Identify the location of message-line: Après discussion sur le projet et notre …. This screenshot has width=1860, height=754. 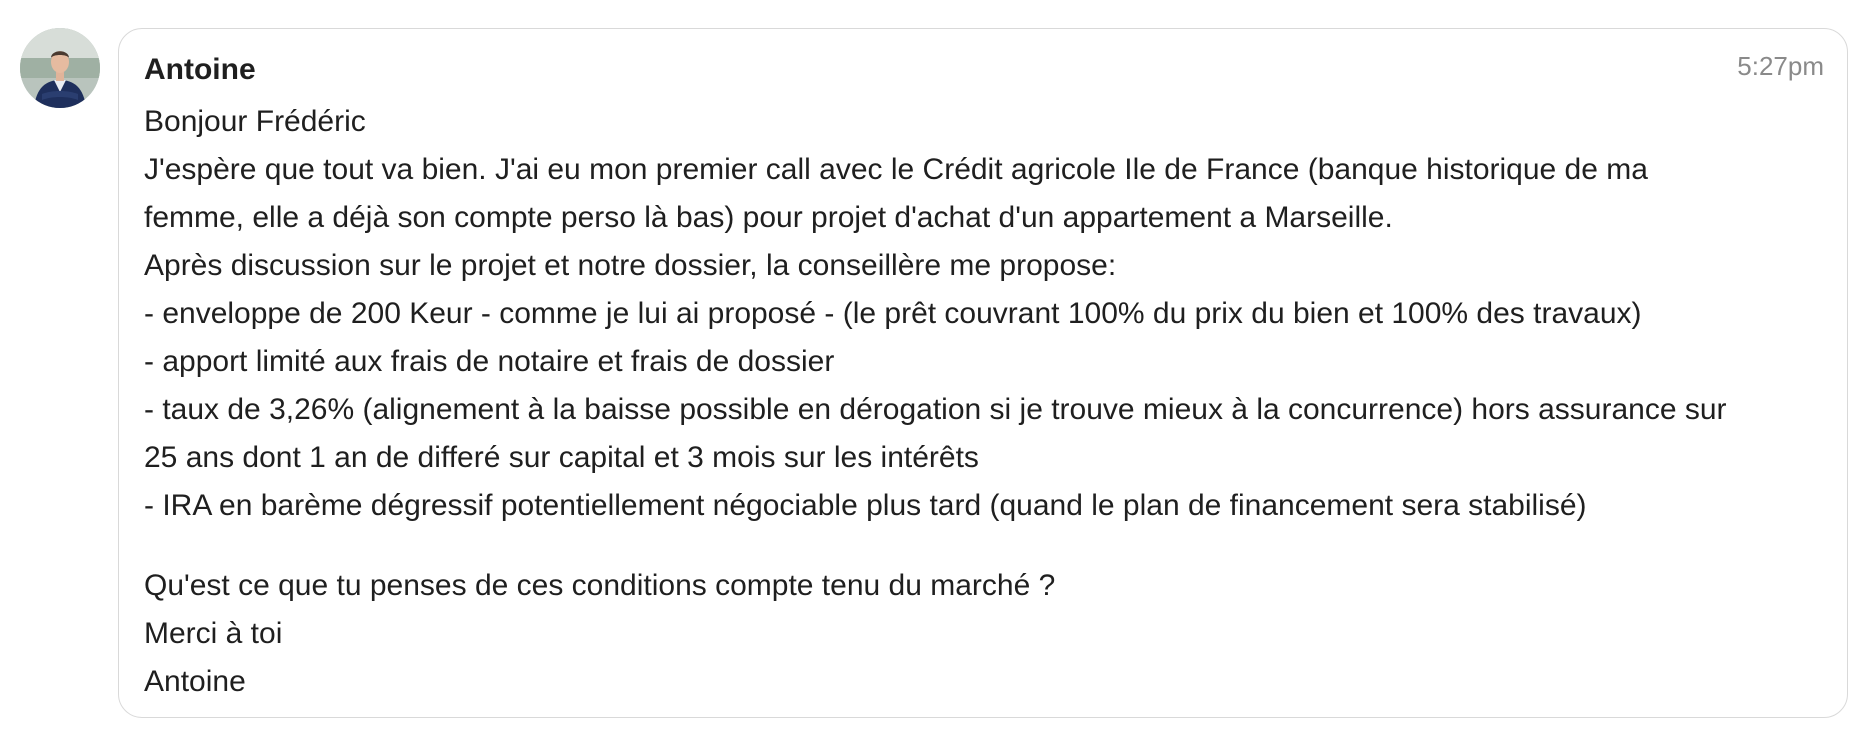
(630, 265).